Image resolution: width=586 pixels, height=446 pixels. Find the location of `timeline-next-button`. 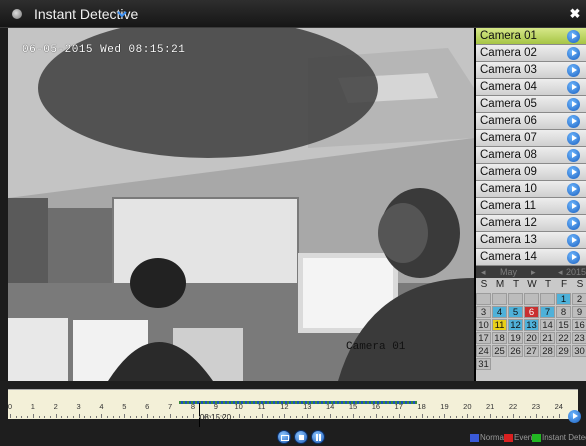

timeline-next-button is located at coordinates (574, 416).